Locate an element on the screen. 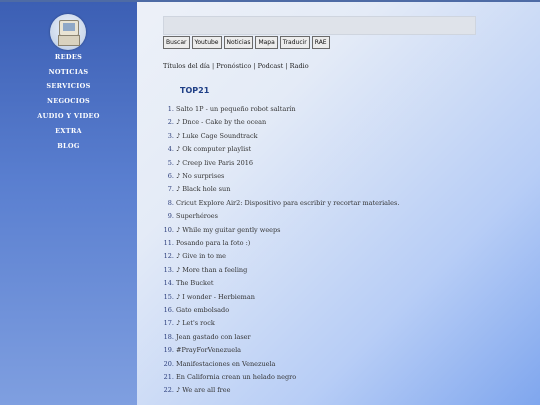 This screenshot has width=540, height=405. link-radio: Radio is located at coordinates (299, 66).